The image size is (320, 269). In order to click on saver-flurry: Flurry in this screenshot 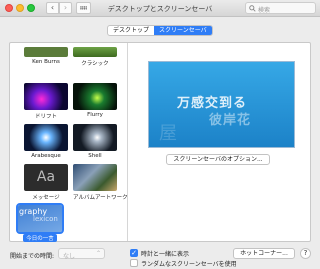, I will do `click(95, 100)`.